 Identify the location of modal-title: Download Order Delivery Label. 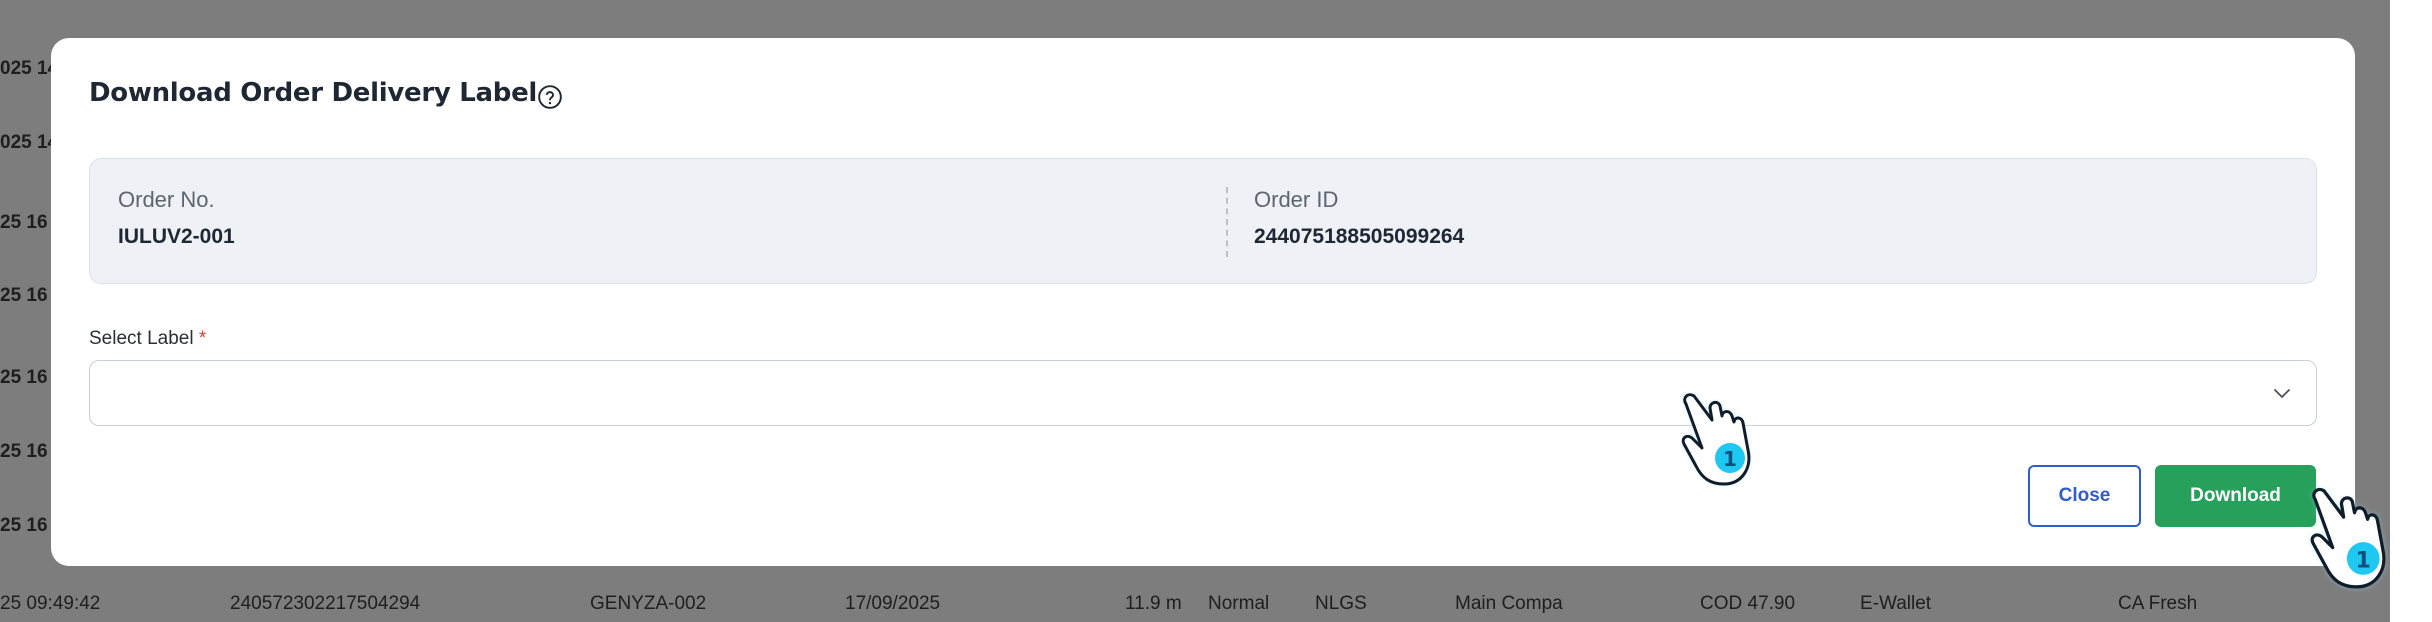
(313, 93).